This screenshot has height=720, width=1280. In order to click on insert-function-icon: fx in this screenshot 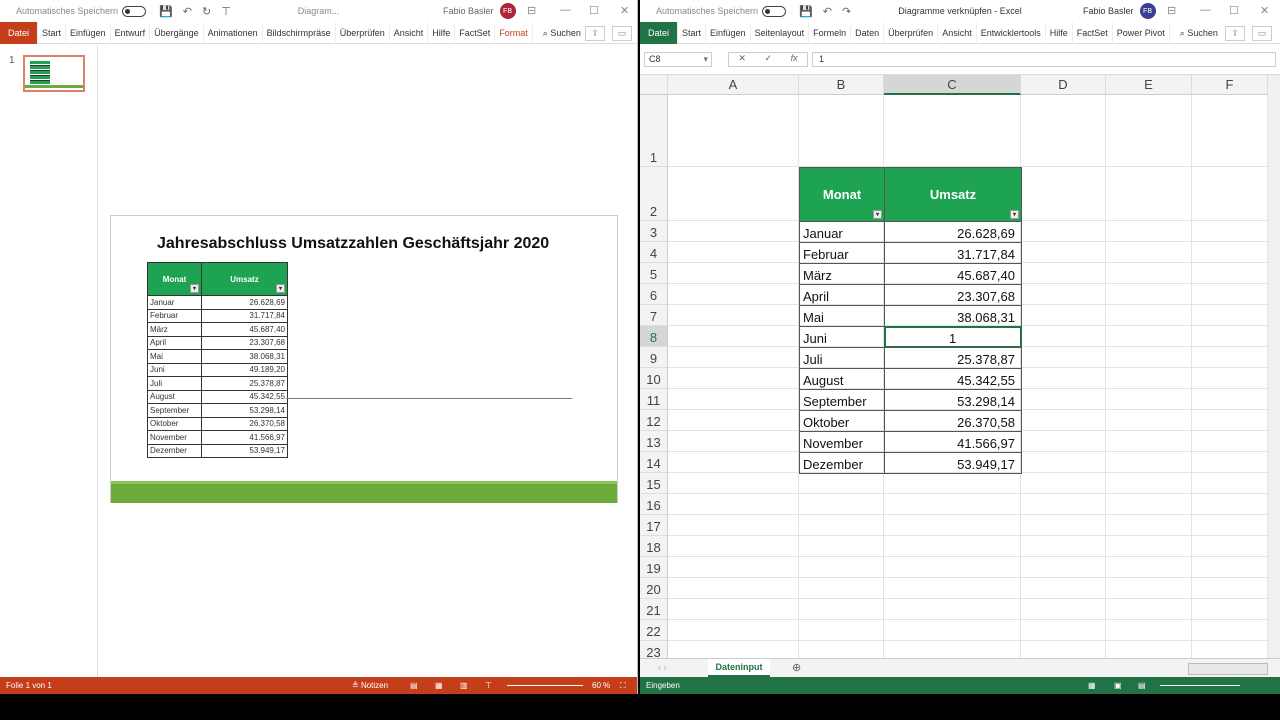, I will do `click(794, 59)`.